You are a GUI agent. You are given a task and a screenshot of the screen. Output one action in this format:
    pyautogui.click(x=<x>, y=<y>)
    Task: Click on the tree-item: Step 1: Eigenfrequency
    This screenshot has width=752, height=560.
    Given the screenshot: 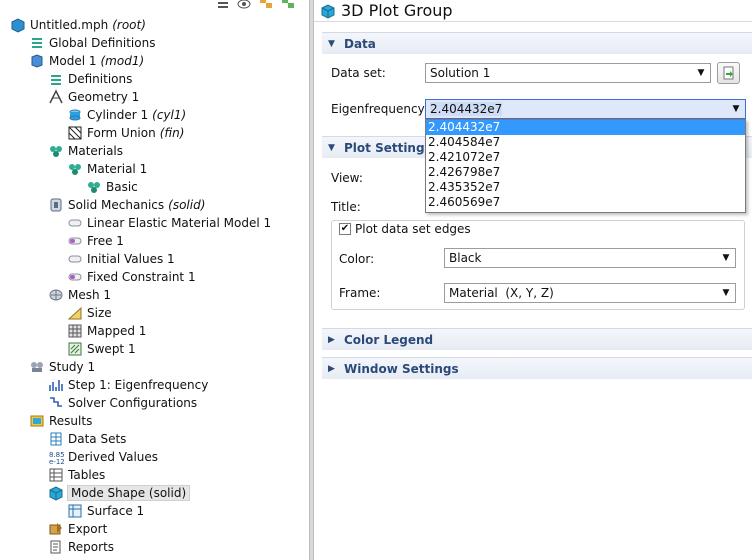 What is the action you would take?
    pyautogui.click(x=128, y=385)
    